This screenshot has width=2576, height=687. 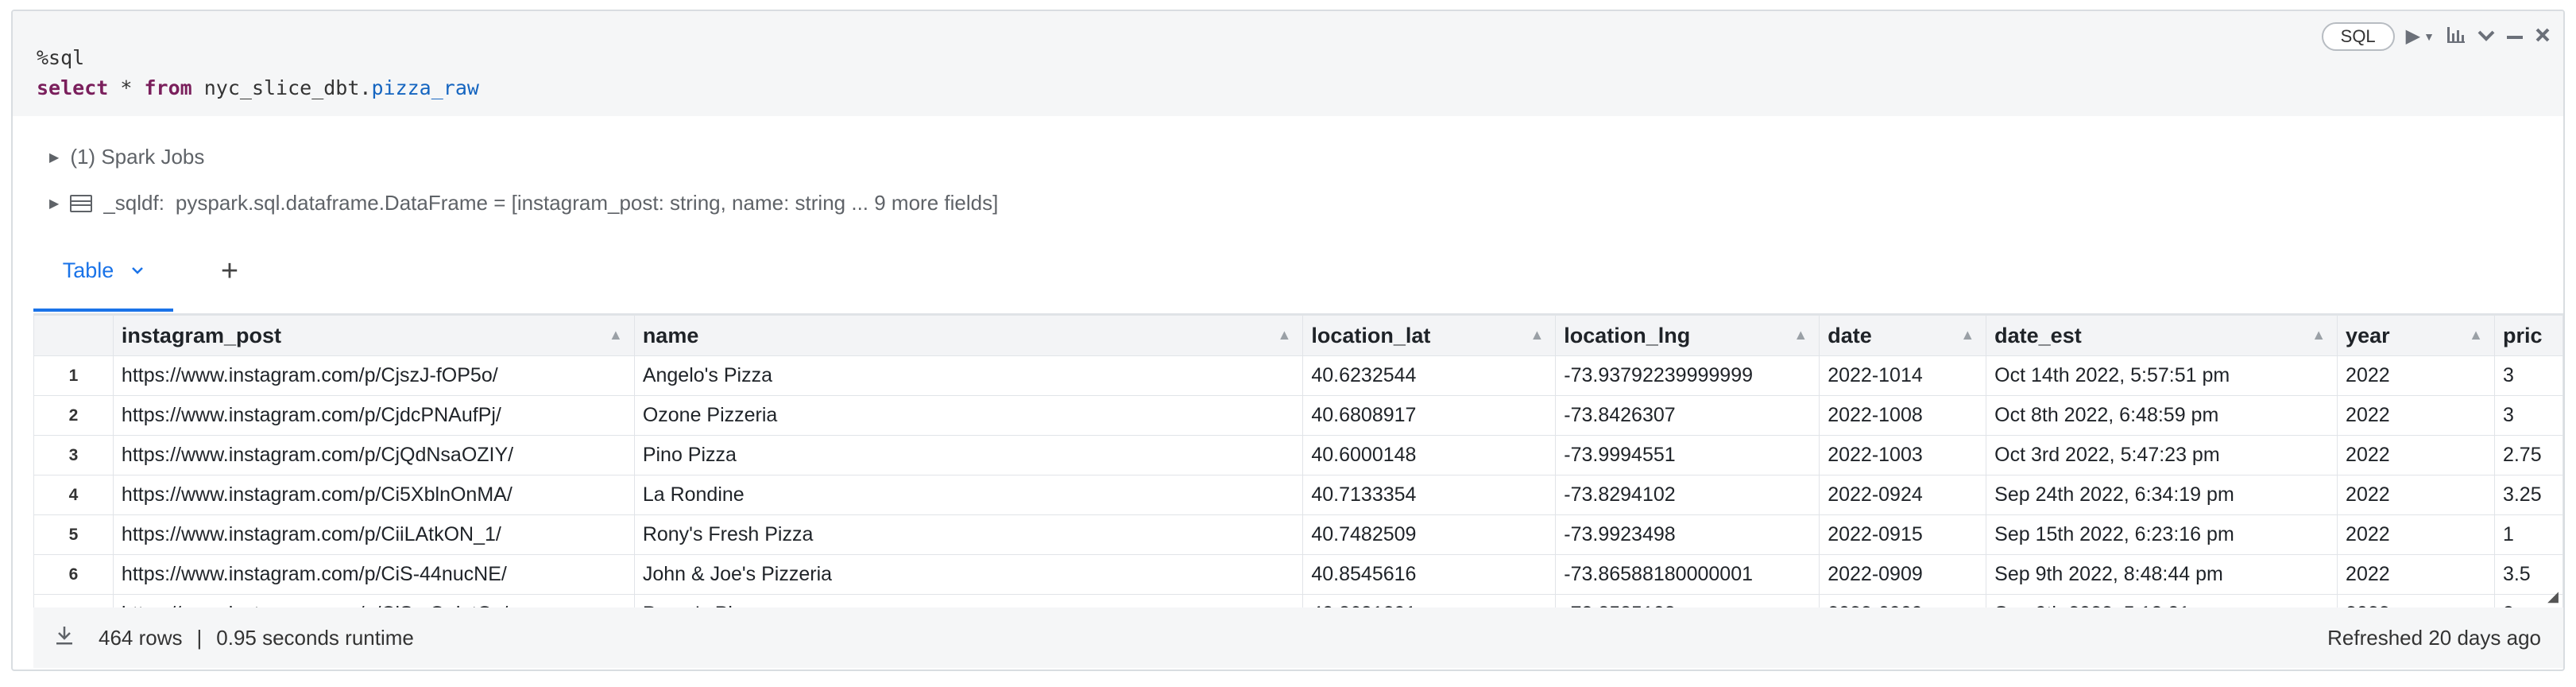 What do you see at coordinates (229, 271) in the screenshot?
I see `add-tab-button: +` at bounding box center [229, 271].